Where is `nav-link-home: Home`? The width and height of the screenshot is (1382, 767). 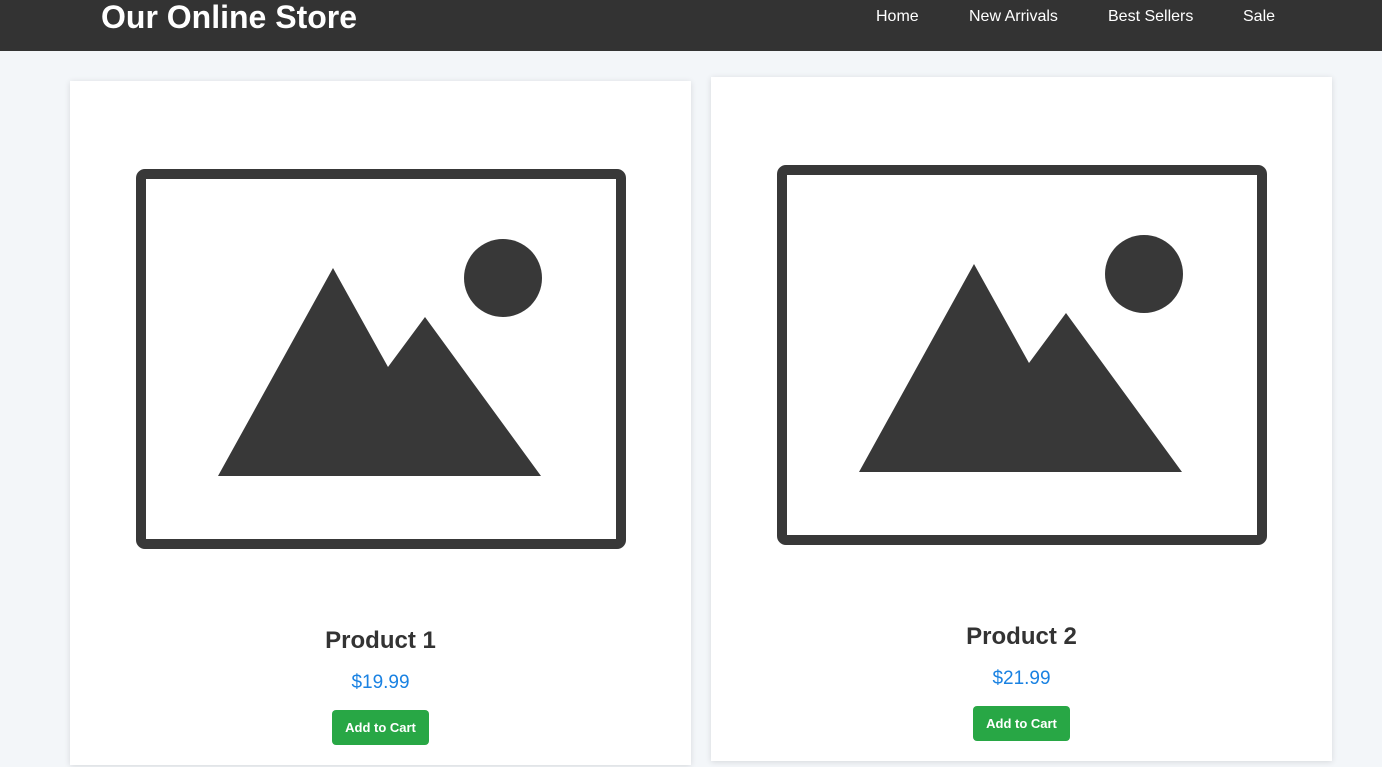
nav-link-home: Home is located at coordinates (897, 17).